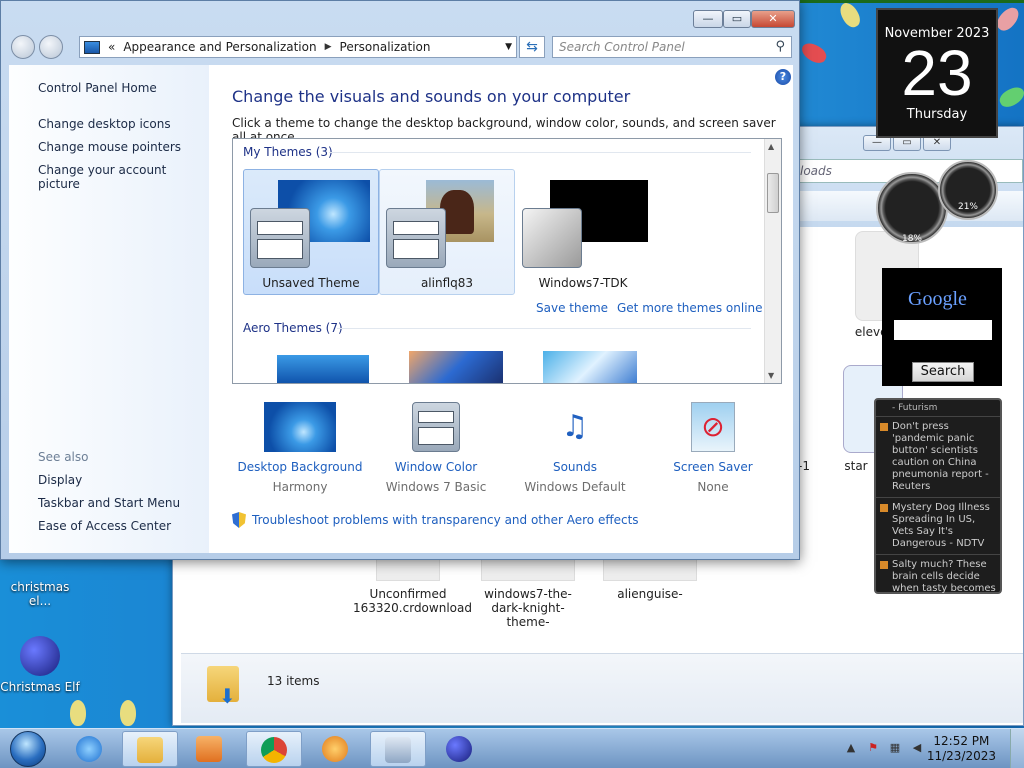 The image size is (1024, 768). Describe the element at coordinates (60, 480) in the screenshot. I see `display-link: Display` at that location.